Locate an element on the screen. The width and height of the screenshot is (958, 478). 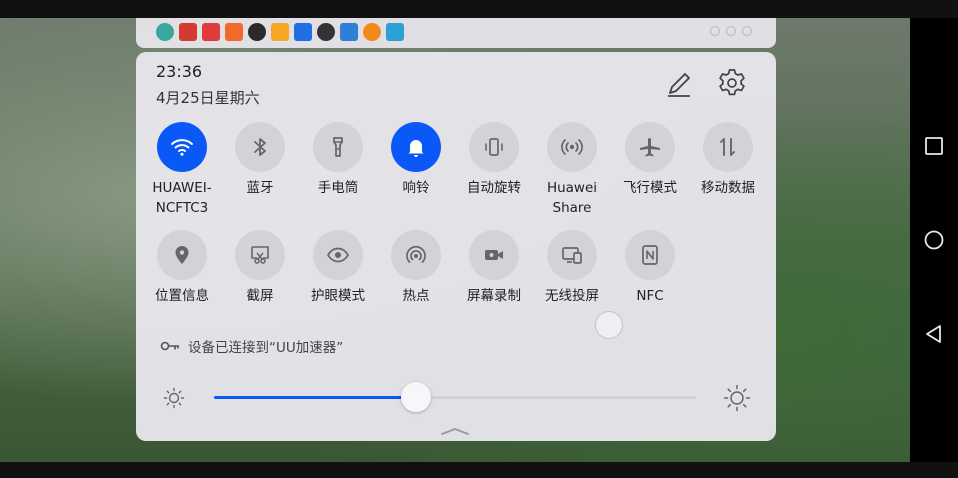
tile-hotspot: 热点 is located at coordinates (416, 268).